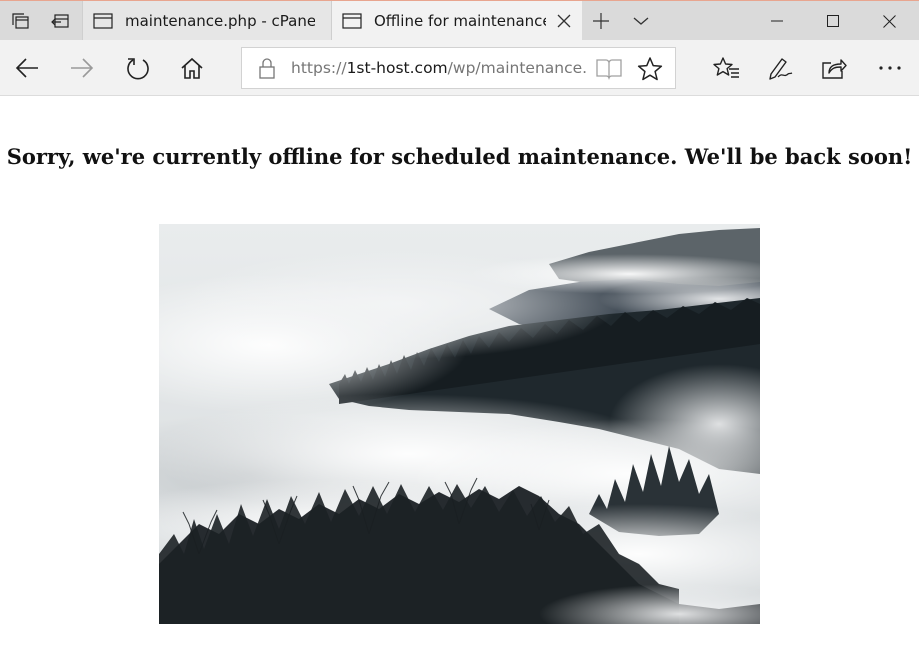 The image size is (919, 653). What do you see at coordinates (601, 21) in the screenshot?
I see `new-tab-icon` at bounding box center [601, 21].